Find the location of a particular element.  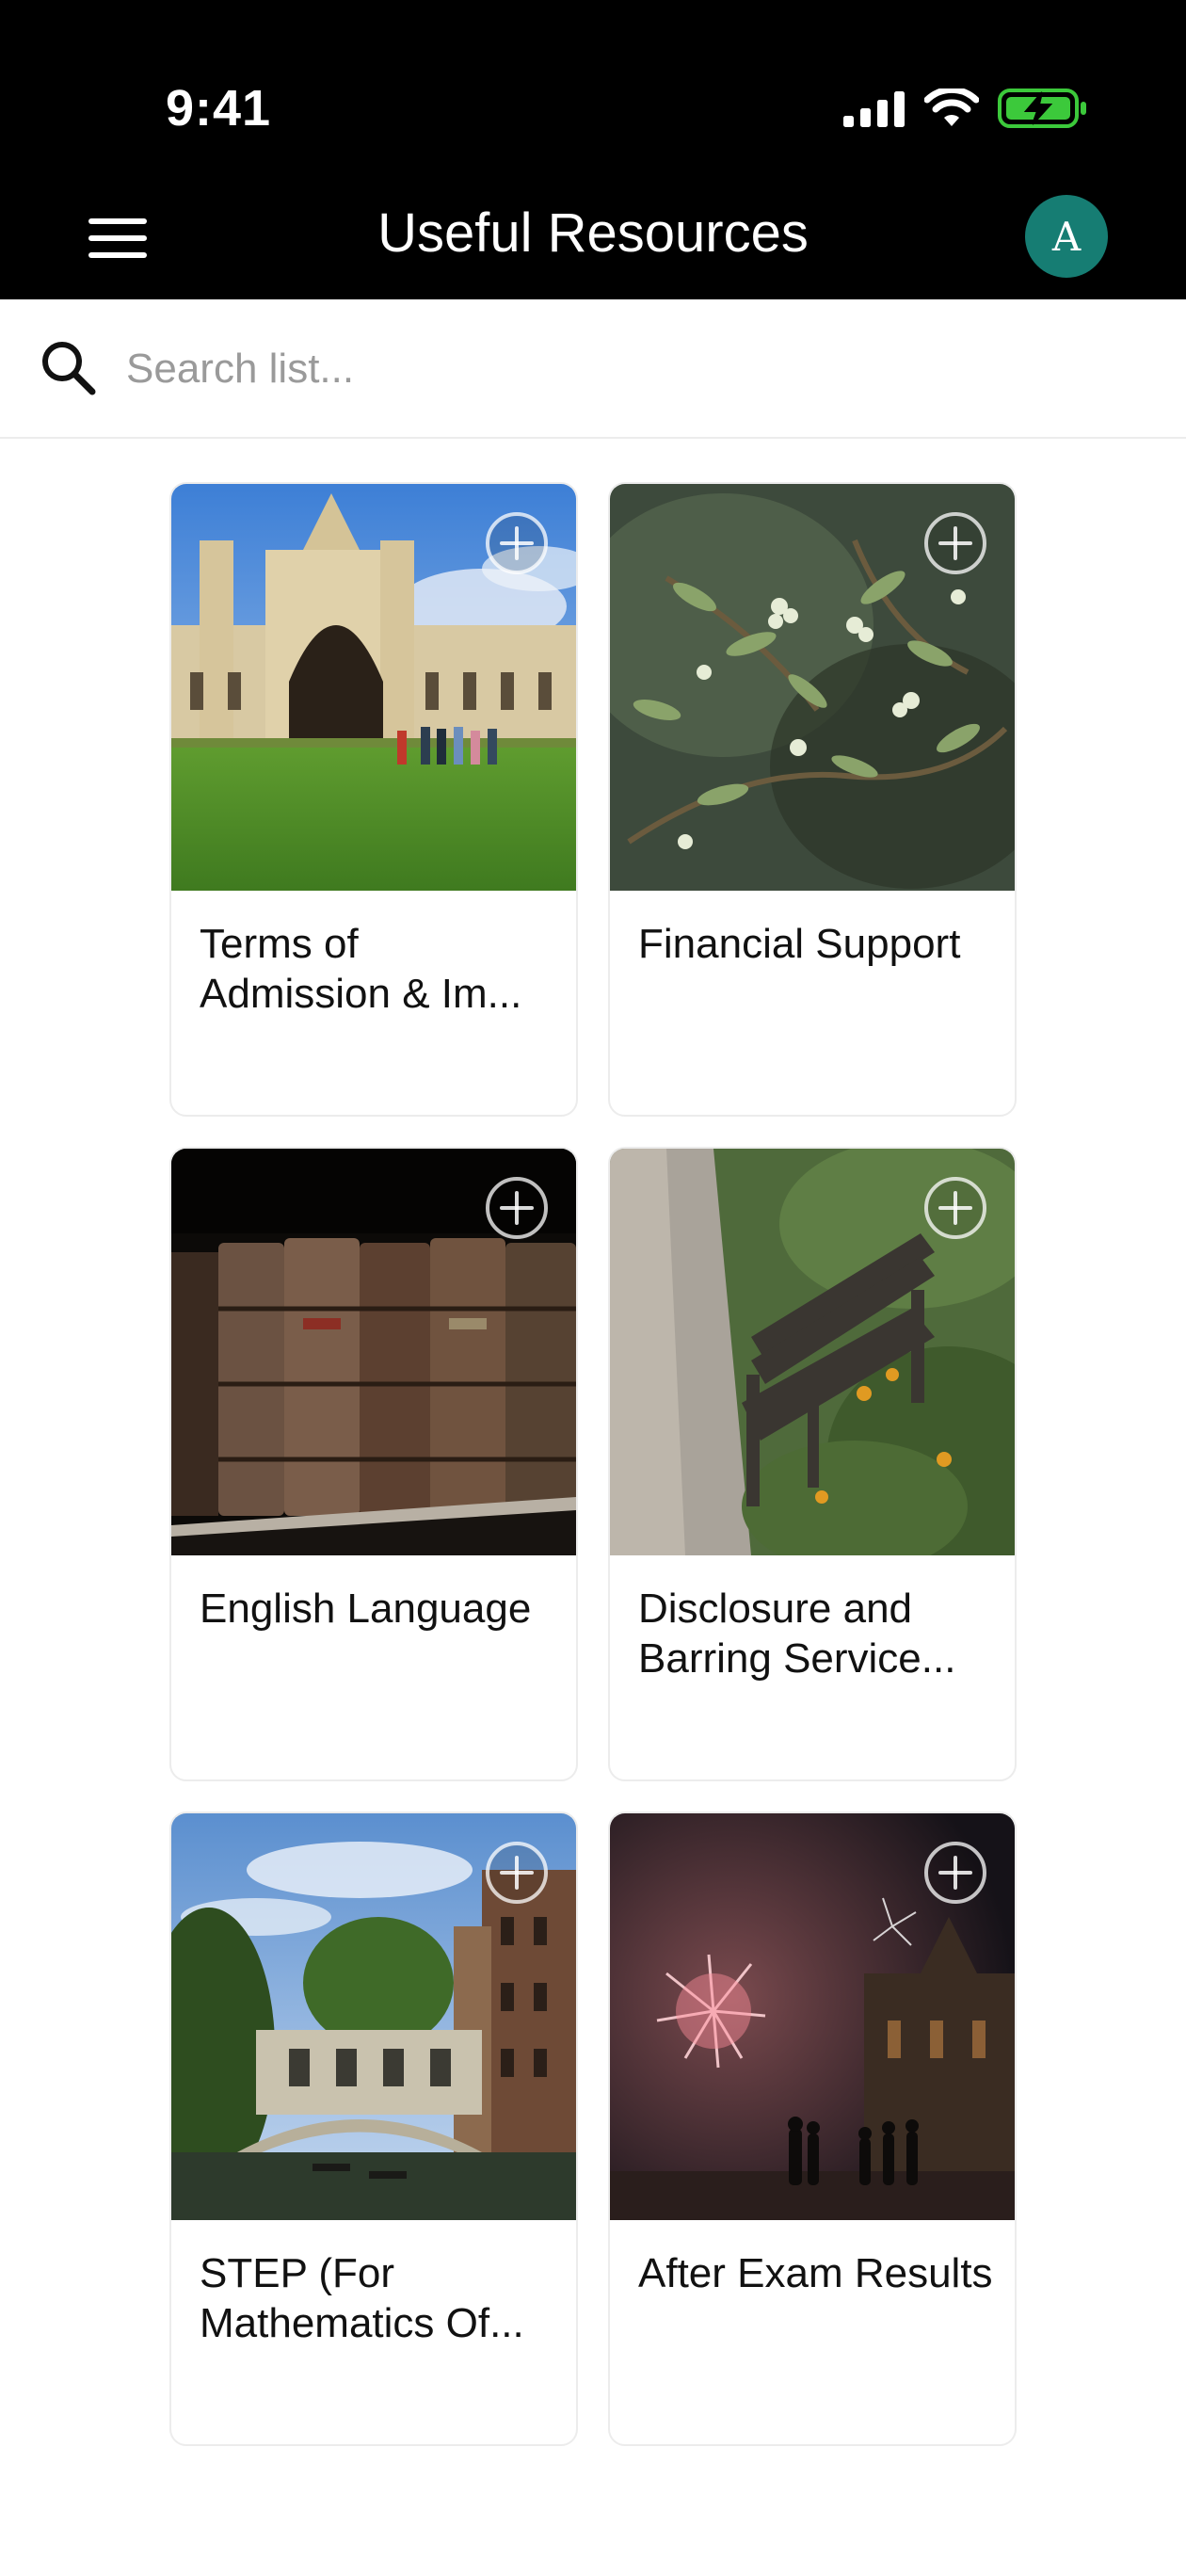

resource-card: English Language is located at coordinates (373, 1464).